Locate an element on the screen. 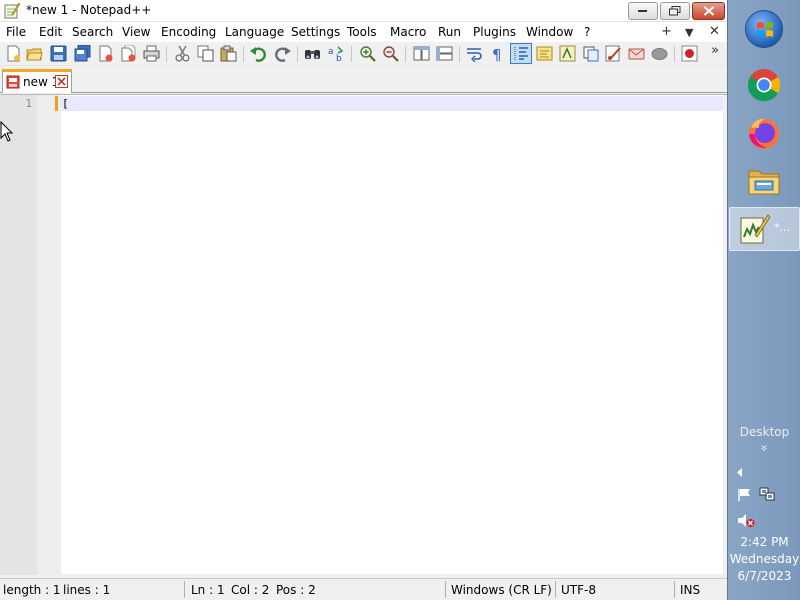 The height and width of the screenshot is (600, 800). menu-file: File is located at coordinates (16, 32).